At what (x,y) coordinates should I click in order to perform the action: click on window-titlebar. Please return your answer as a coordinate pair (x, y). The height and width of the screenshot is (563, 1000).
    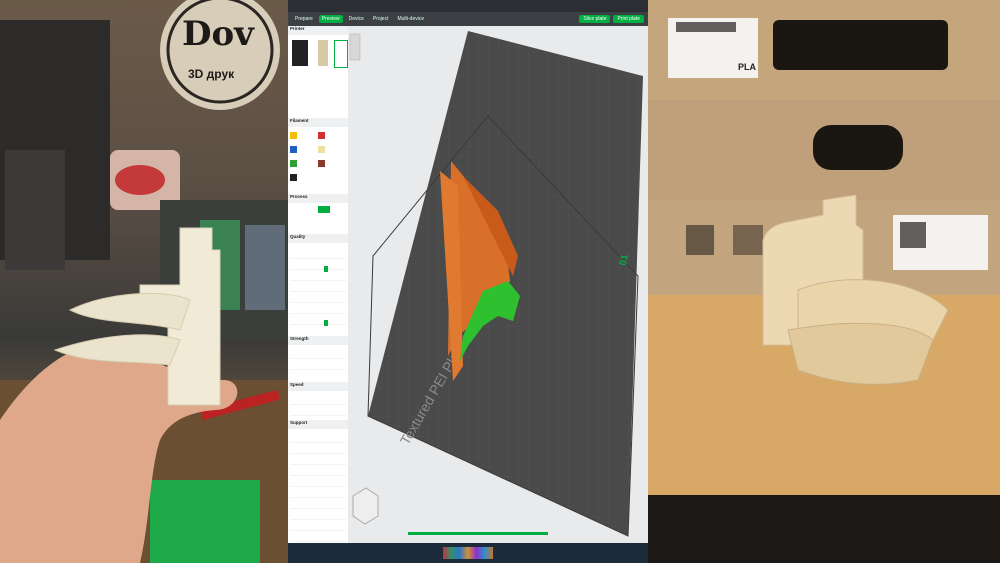
    Looking at the image, I should click on (468, 6).